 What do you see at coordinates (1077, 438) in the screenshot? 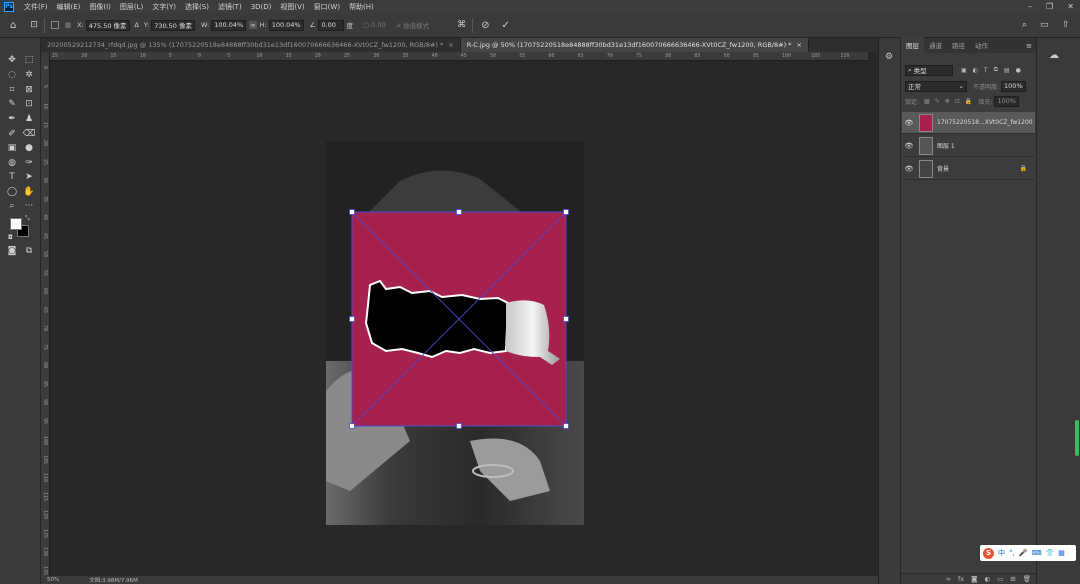
I see `scroll-indicator` at bounding box center [1077, 438].